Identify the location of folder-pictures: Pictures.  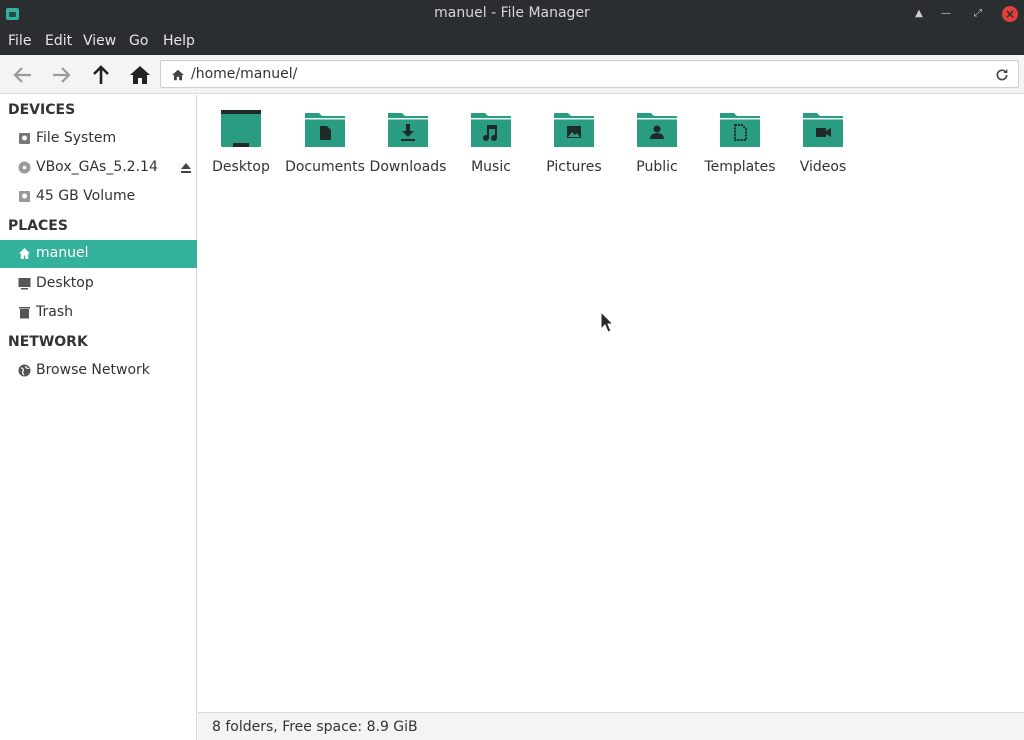
(574, 143).